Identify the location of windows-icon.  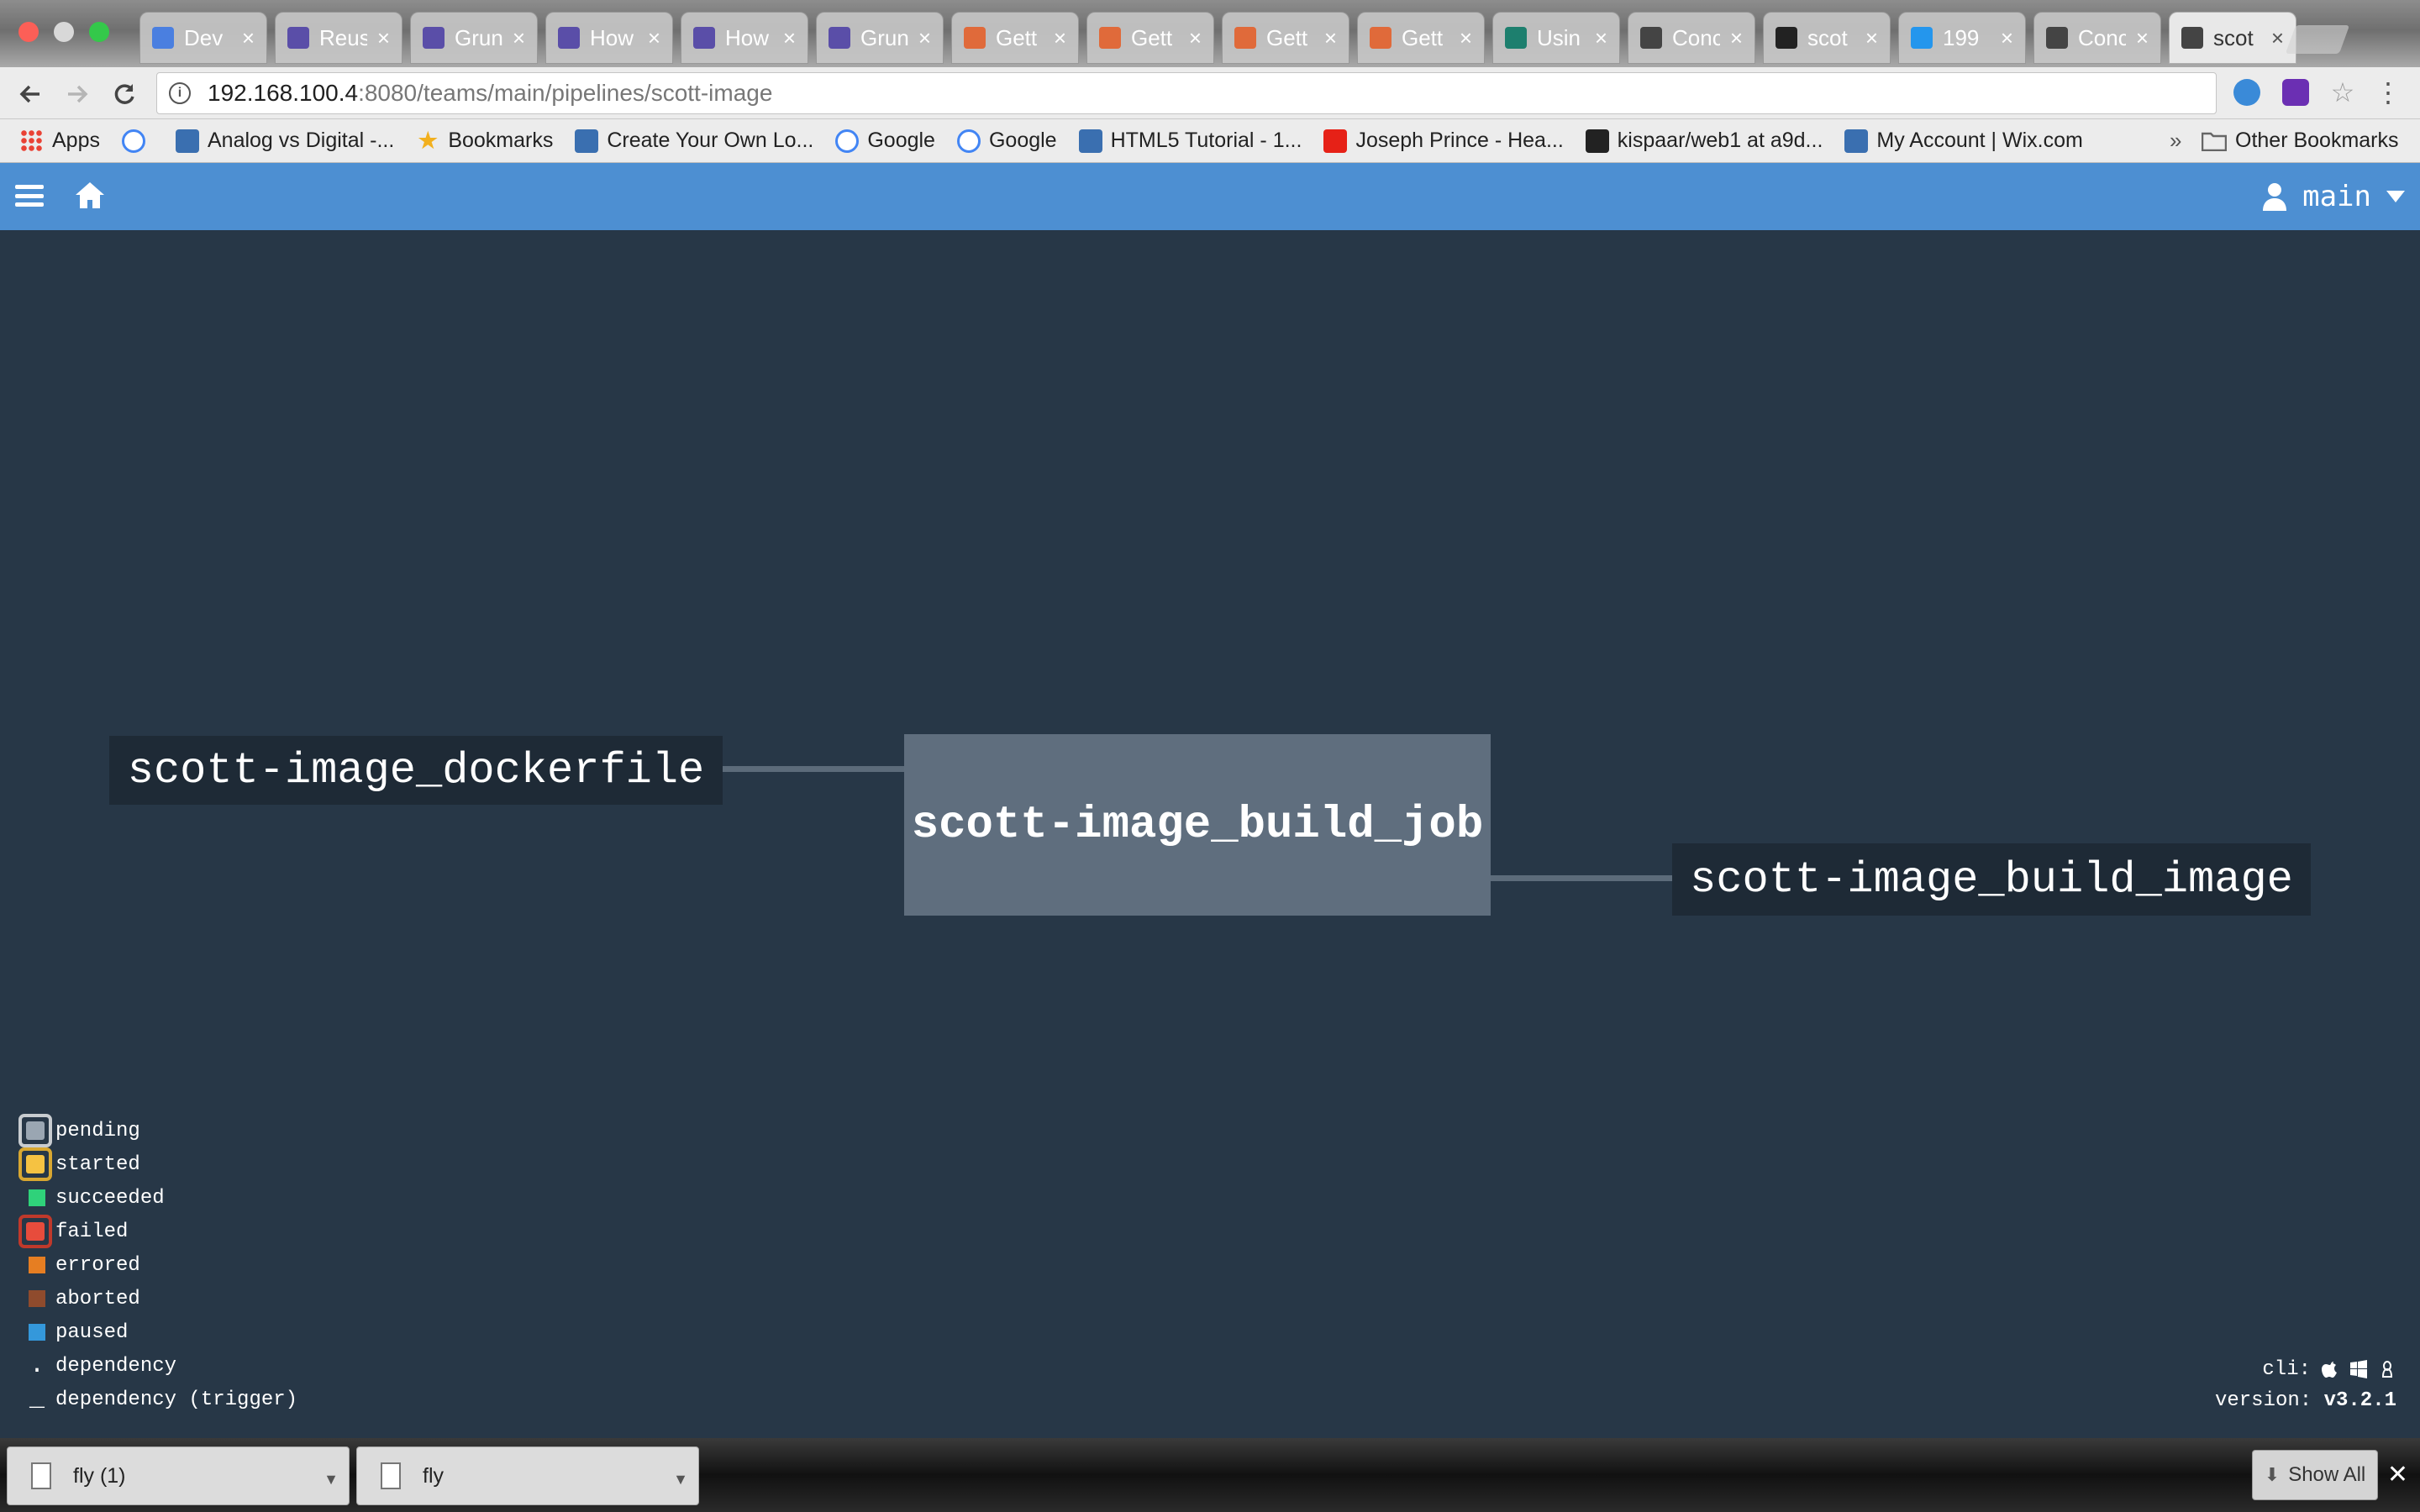
(2358, 1369).